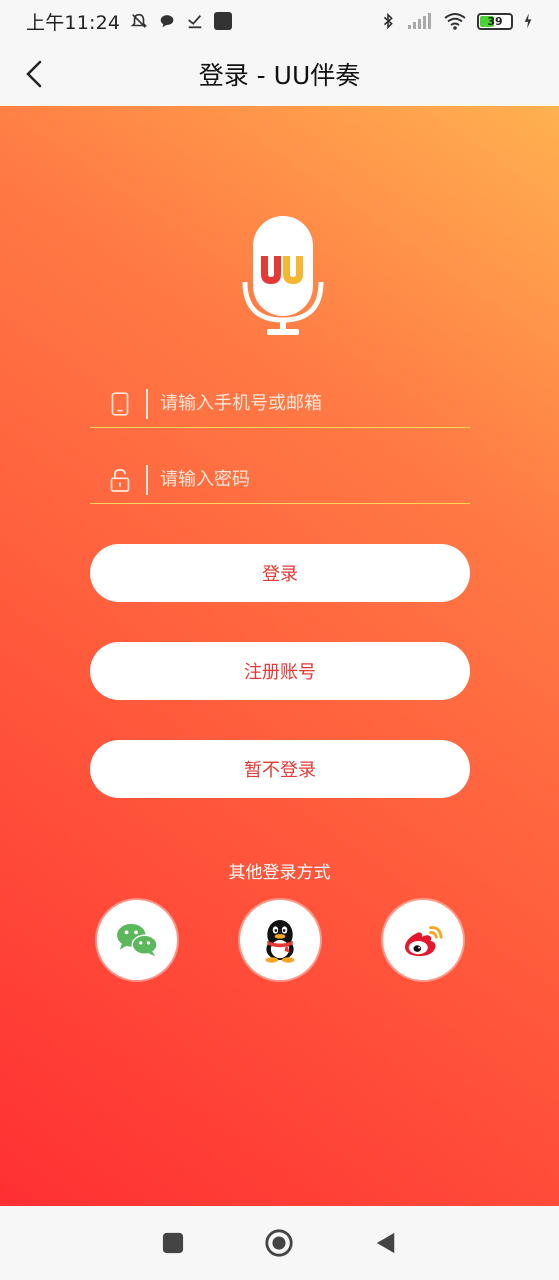 The height and width of the screenshot is (1280, 559). I want to click on download-check-icon, so click(195, 22).